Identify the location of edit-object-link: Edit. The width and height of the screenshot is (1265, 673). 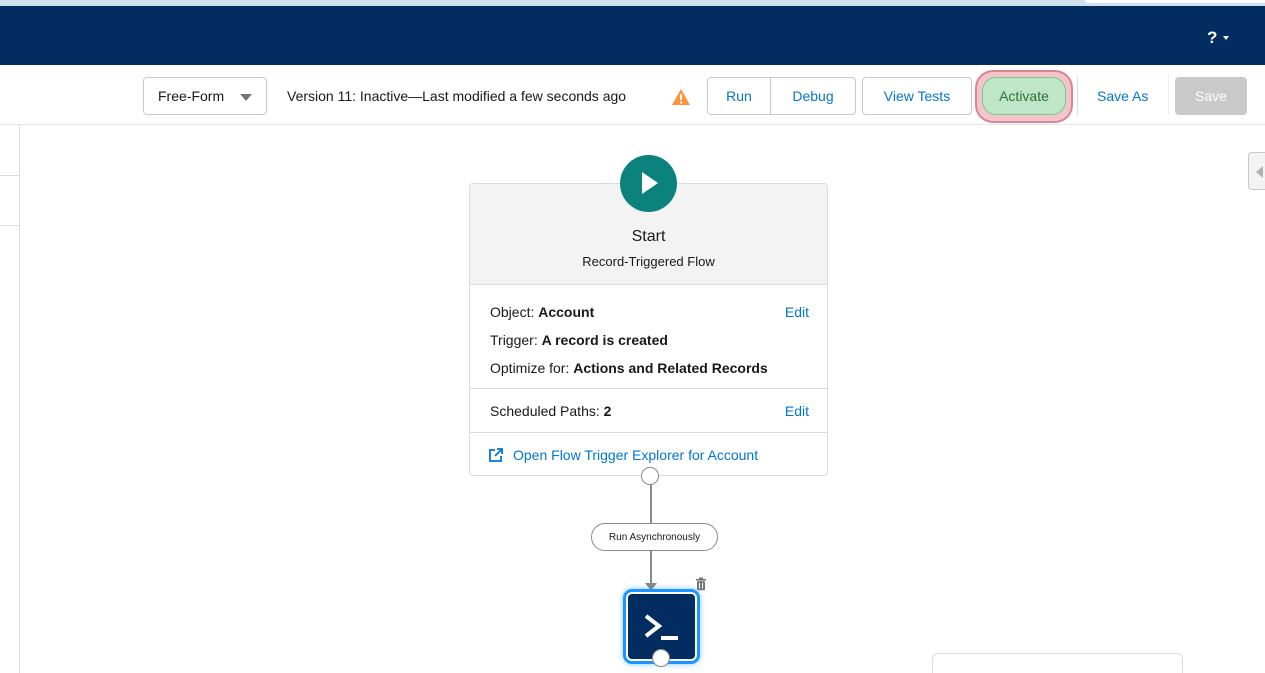
(797, 312).